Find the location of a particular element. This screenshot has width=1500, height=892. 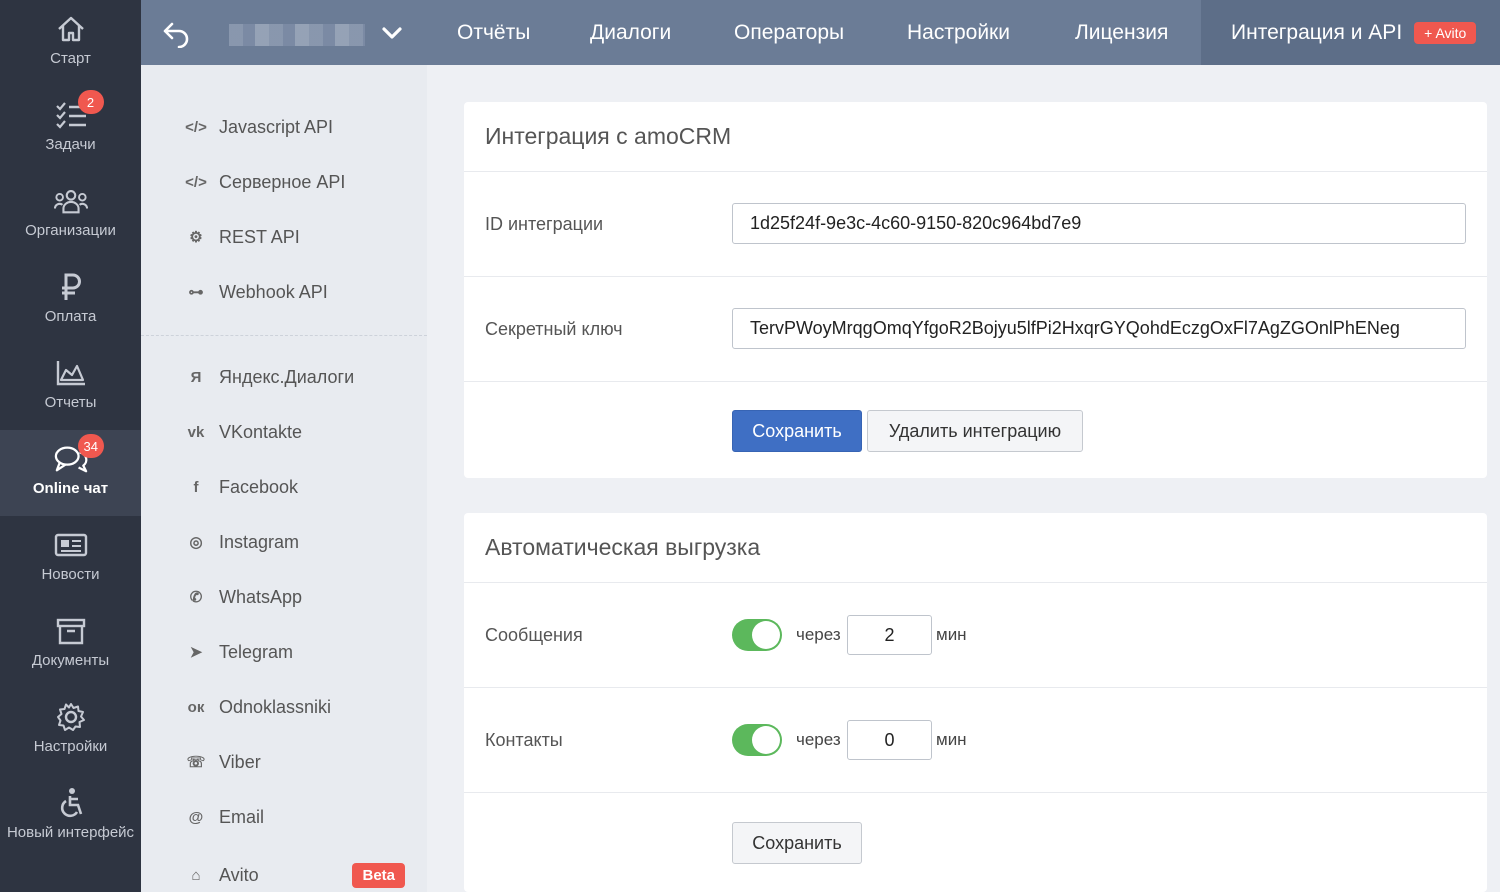

ruble-icon is located at coordinates (71, 287).